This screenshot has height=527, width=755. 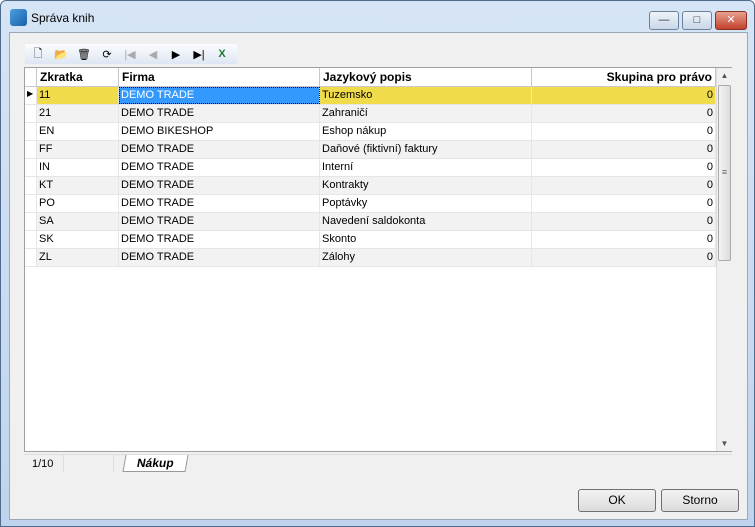 What do you see at coordinates (731, 20) in the screenshot?
I see `close-button: ✕` at bounding box center [731, 20].